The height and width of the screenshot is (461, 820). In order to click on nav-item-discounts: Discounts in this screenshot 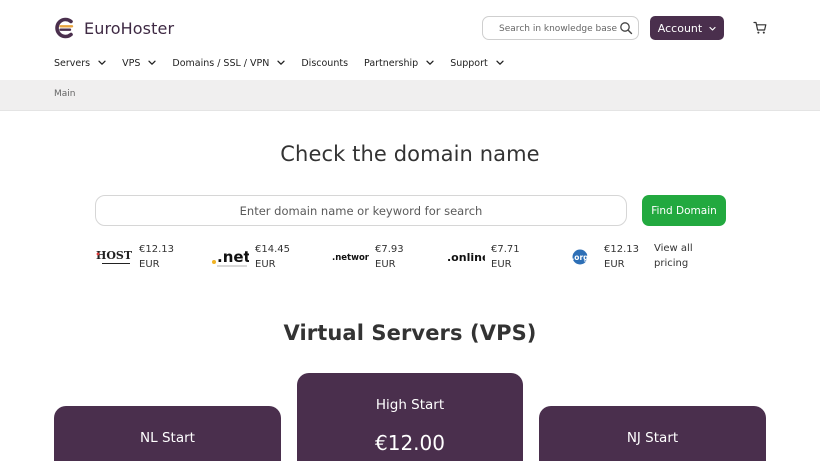, I will do `click(324, 63)`.